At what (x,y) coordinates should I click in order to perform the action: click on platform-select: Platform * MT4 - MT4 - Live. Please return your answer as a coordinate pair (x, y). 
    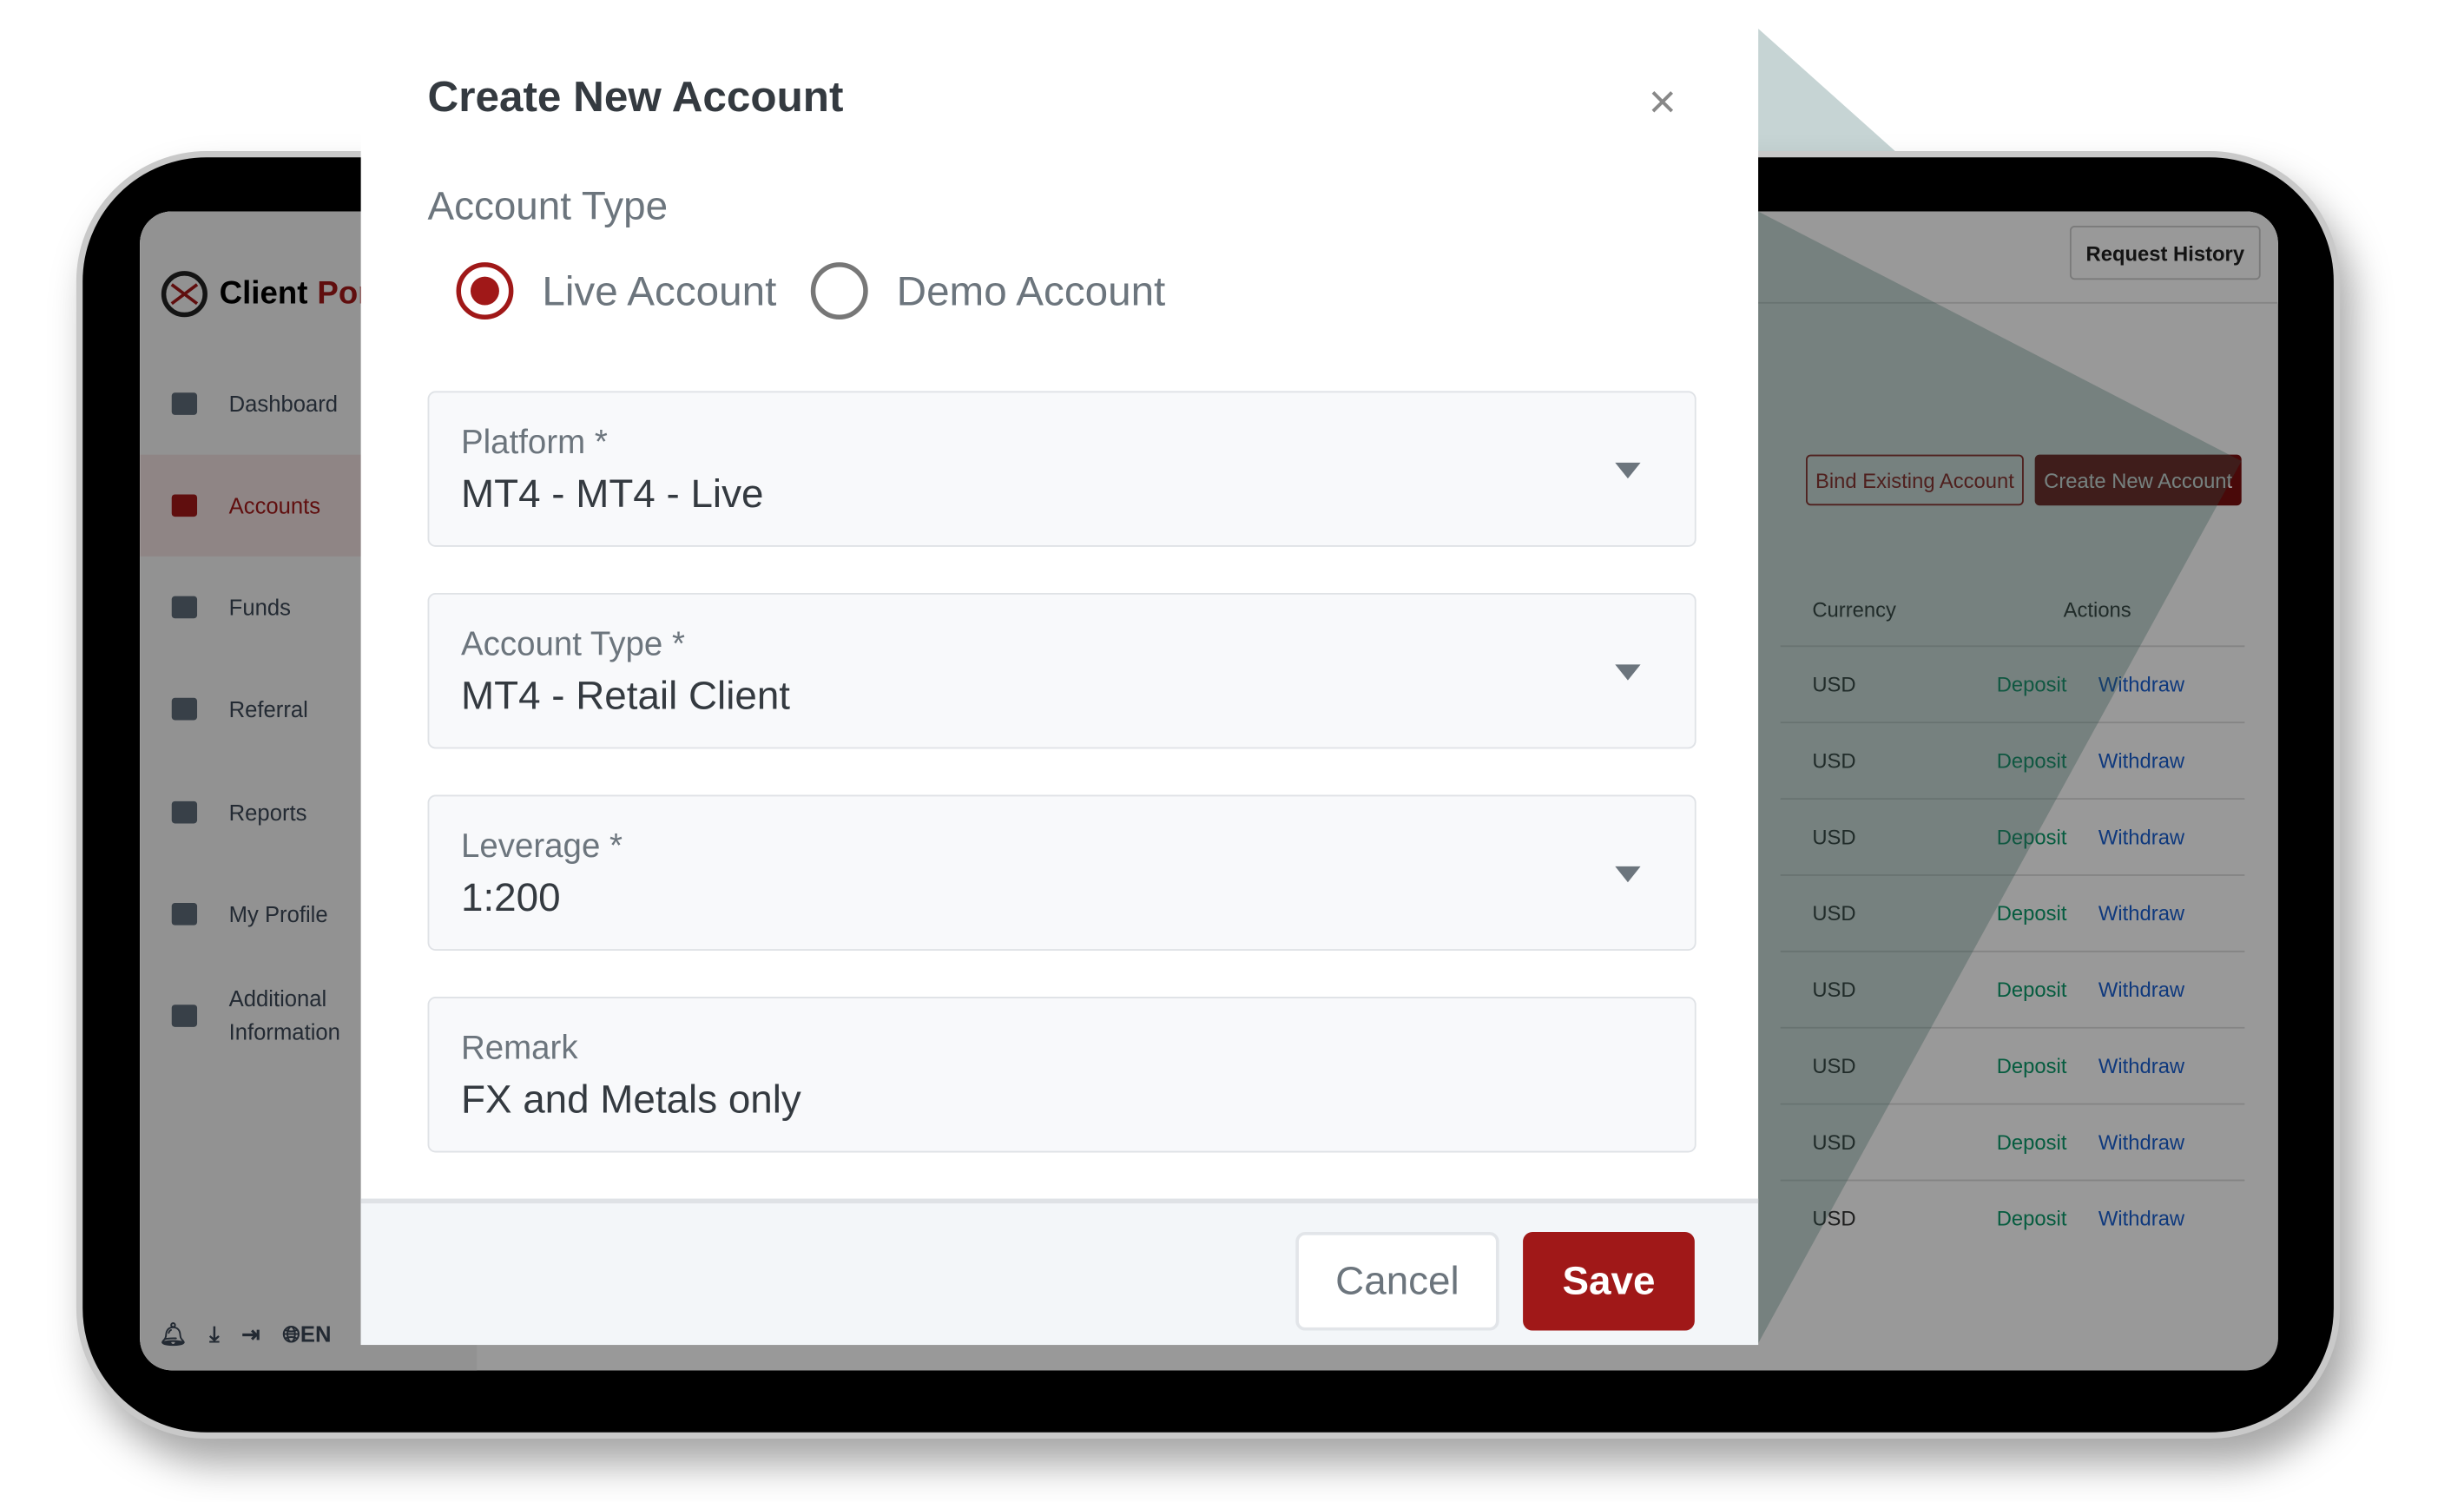
    Looking at the image, I should click on (1061, 469).